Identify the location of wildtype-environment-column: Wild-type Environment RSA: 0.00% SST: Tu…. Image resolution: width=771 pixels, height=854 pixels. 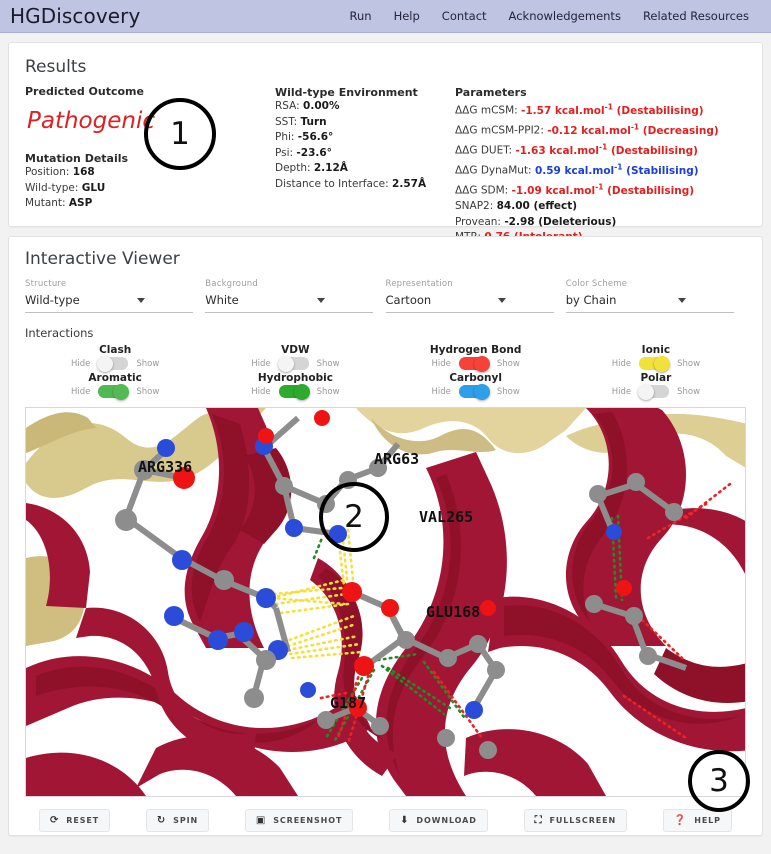
(365, 159).